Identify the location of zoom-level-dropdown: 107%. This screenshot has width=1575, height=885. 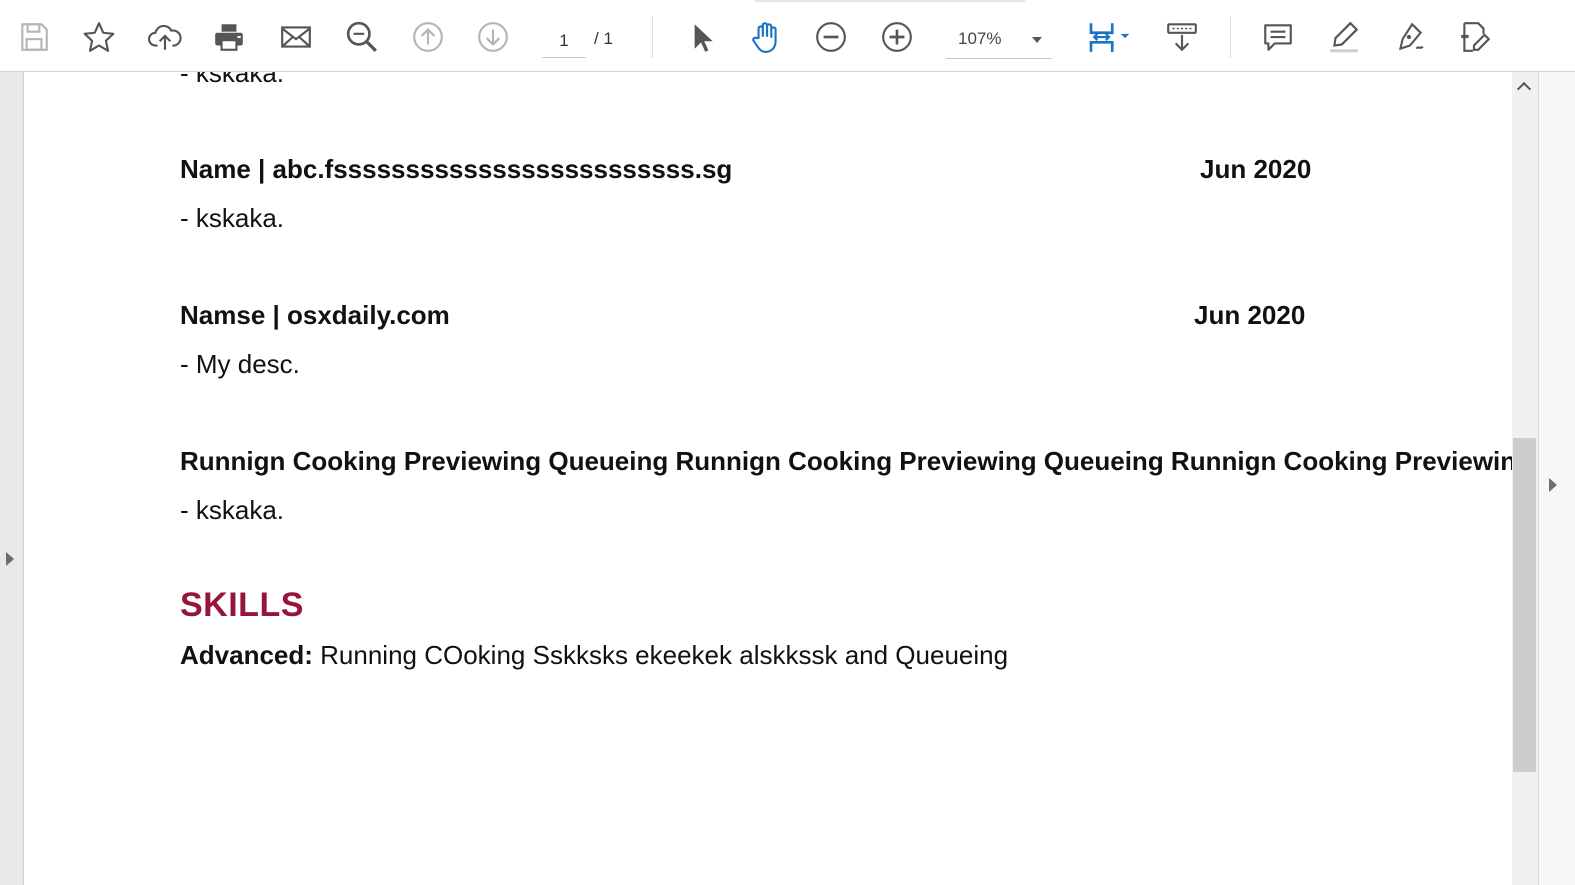
(999, 40).